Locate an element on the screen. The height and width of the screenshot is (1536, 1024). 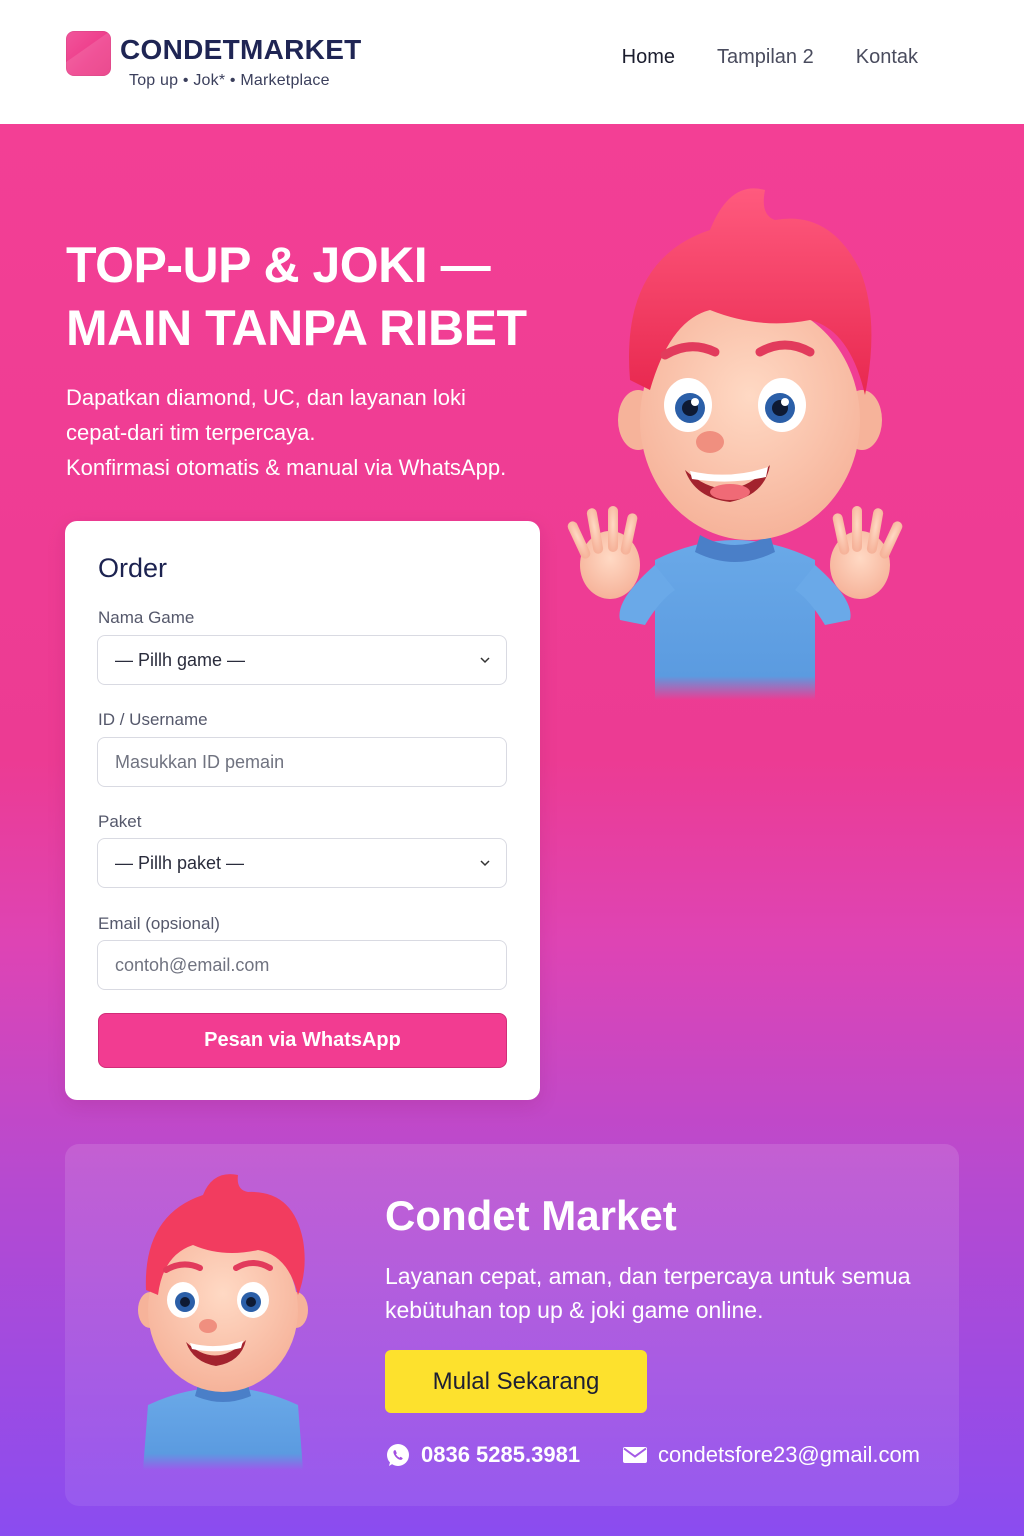
hero-title: TOP-UP & JOKI — MAIN TANPA RIBET is located at coordinates (346, 297).